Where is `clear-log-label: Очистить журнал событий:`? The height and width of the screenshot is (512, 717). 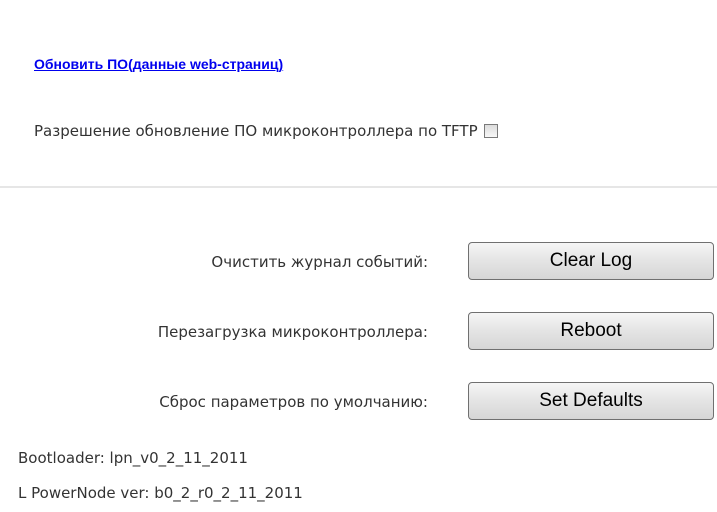 clear-log-label: Очистить журнал событий: is located at coordinates (319, 262).